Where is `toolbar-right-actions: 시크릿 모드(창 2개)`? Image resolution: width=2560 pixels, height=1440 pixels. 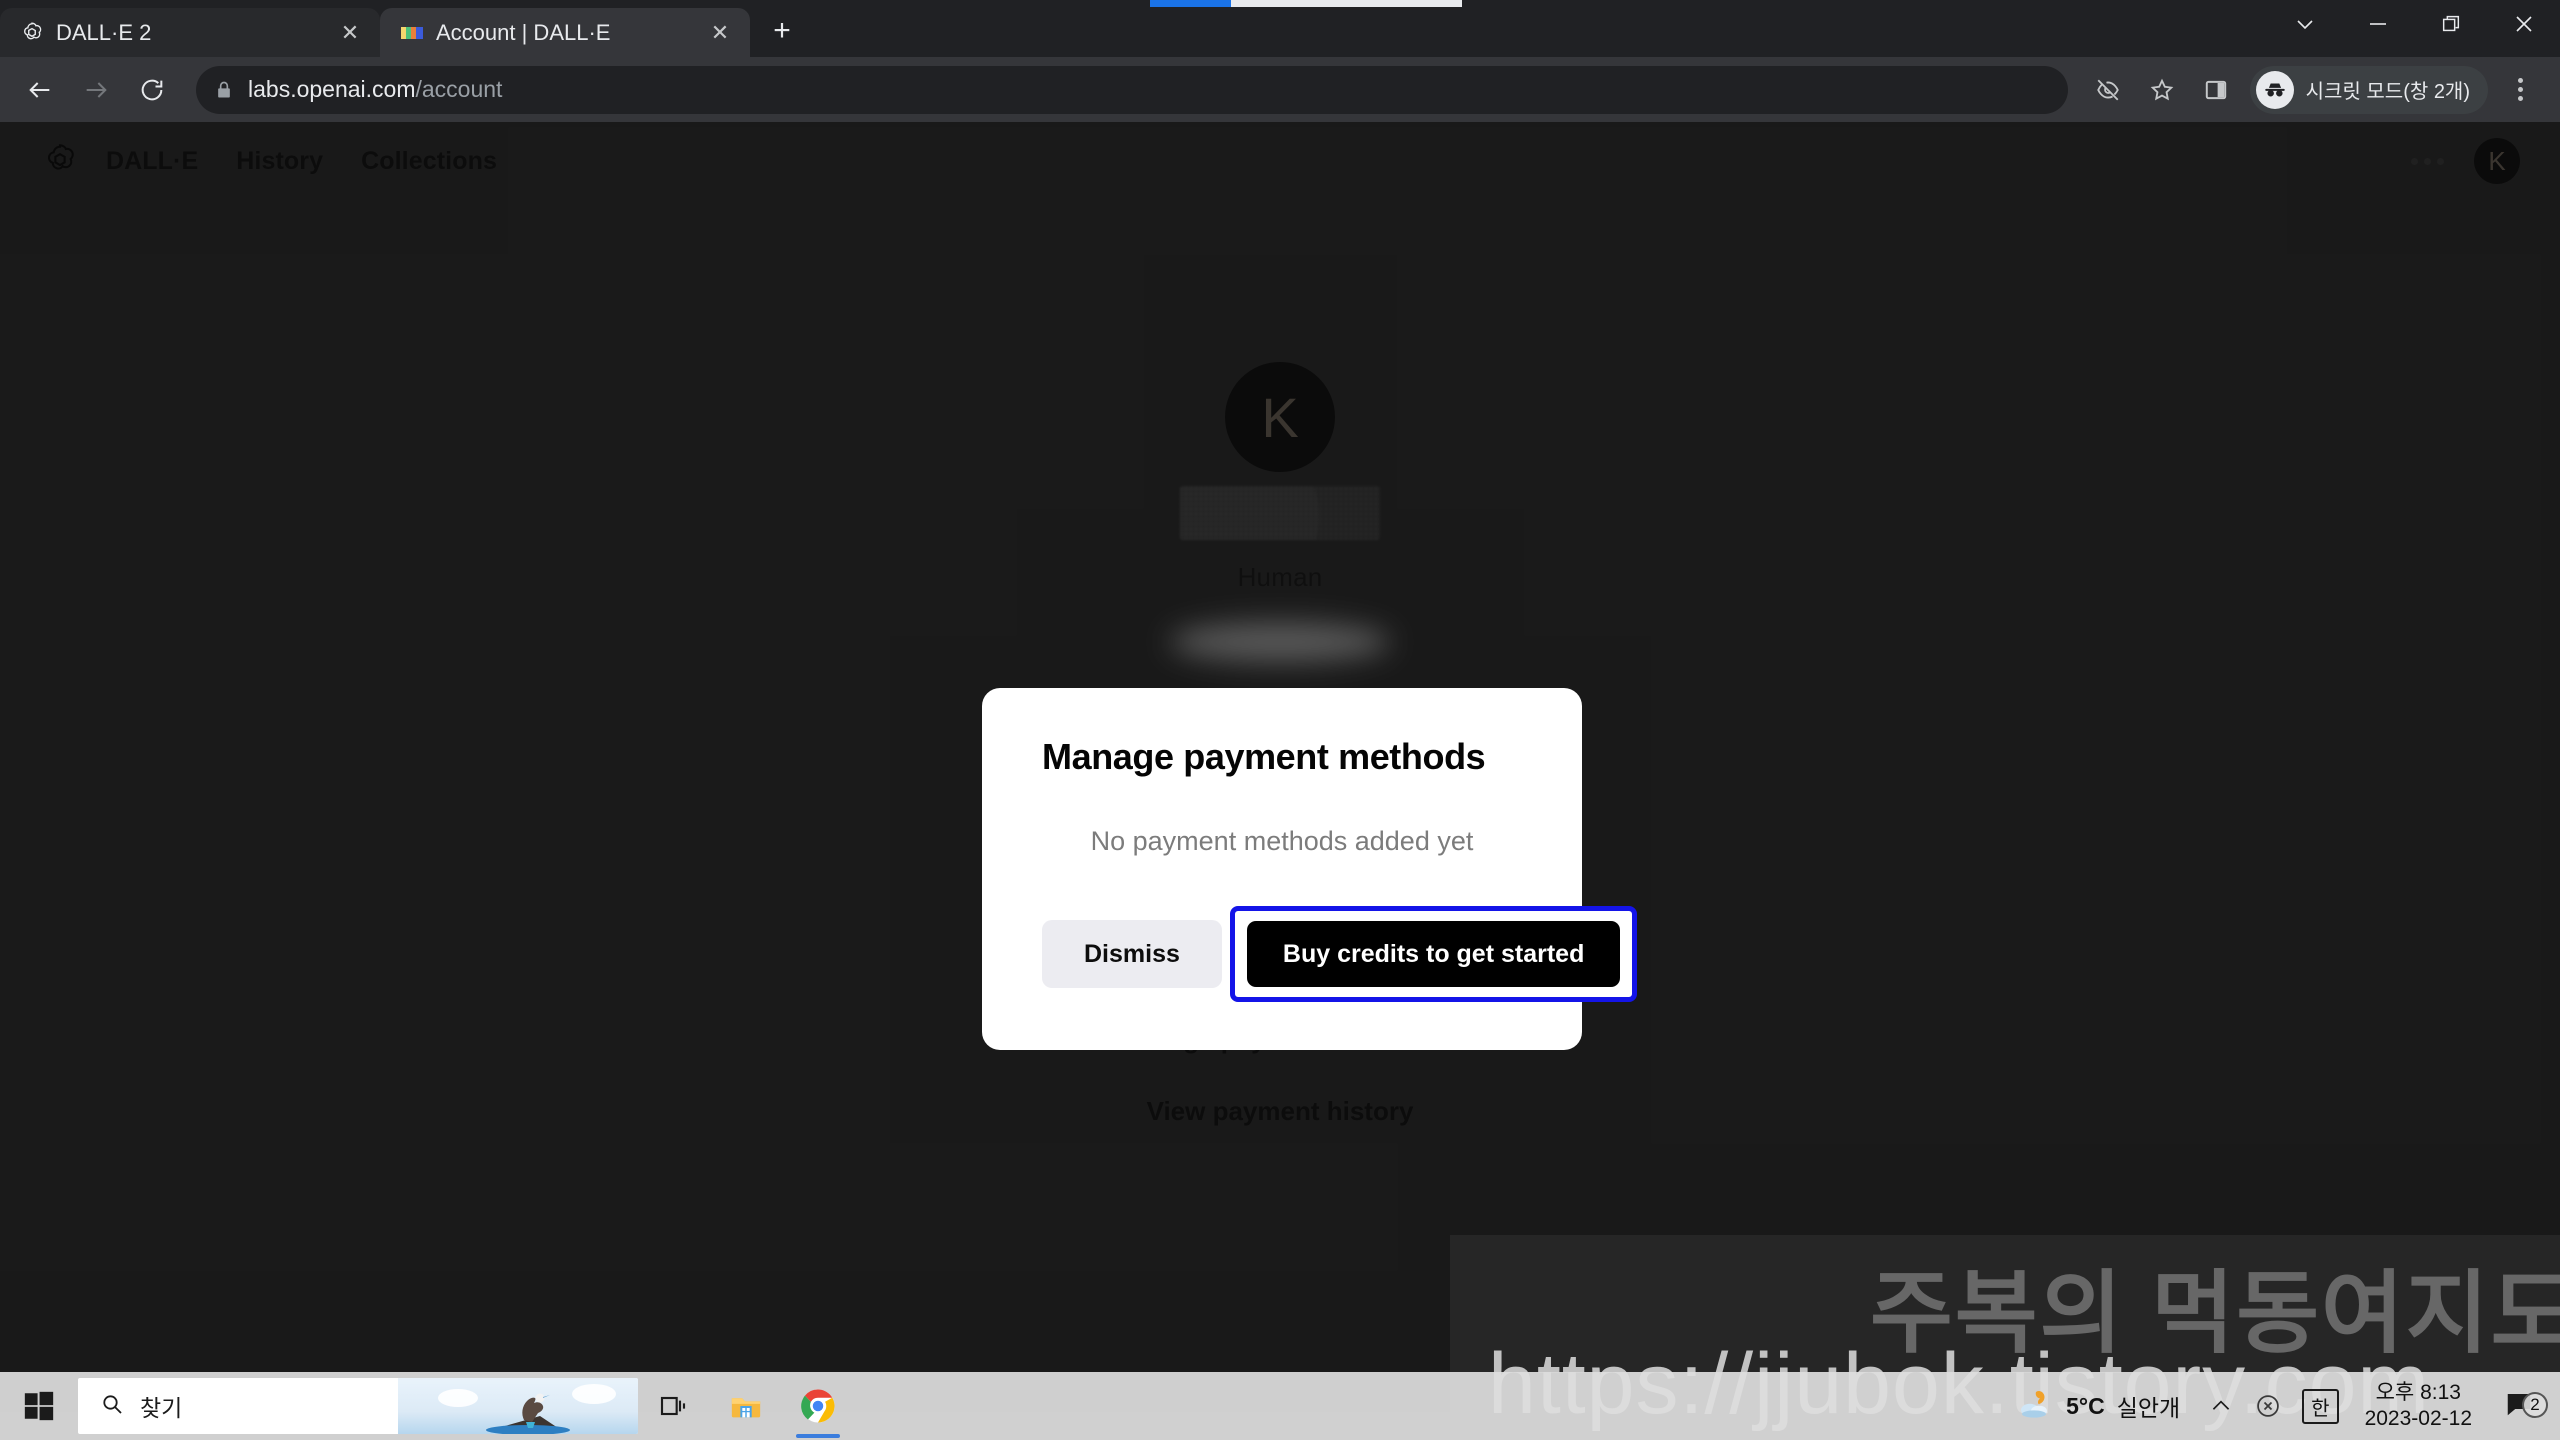 toolbar-right-actions: 시크릿 모드(창 2개) is located at coordinates (2314, 90).